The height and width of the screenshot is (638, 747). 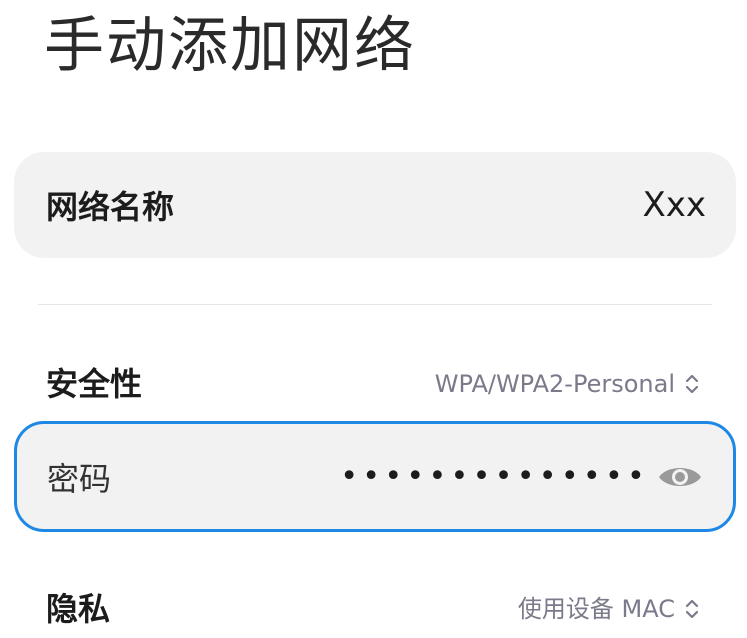 What do you see at coordinates (373, 384) in the screenshot?
I see `security-selector: 安全性 WPA/WPA2-Personal` at bounding box center [373, 384].